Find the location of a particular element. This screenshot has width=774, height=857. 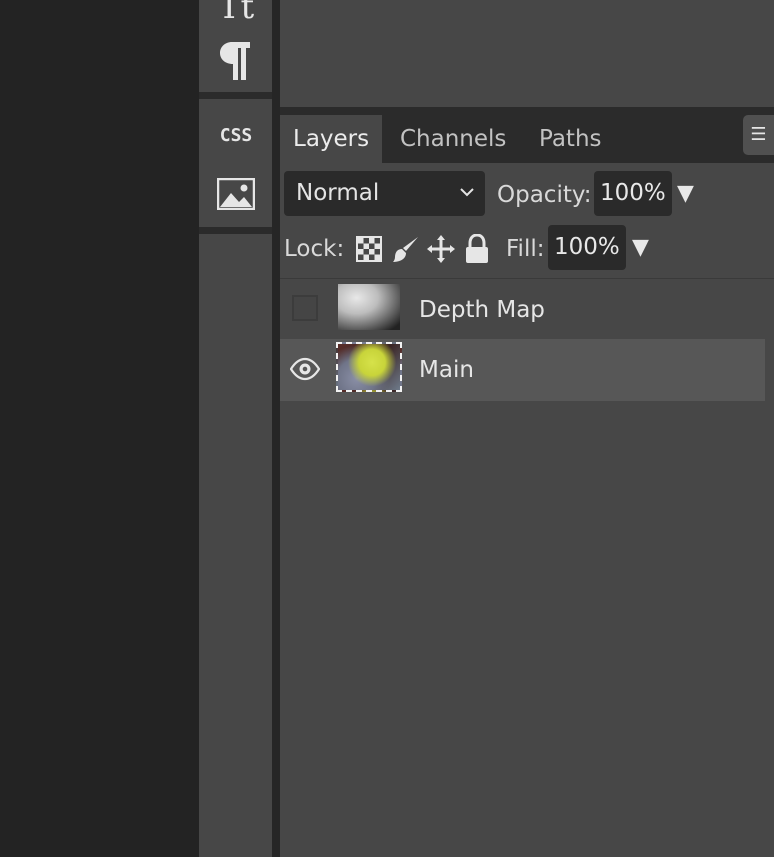

chevron-down-icon is located at coordinates (467, 192).